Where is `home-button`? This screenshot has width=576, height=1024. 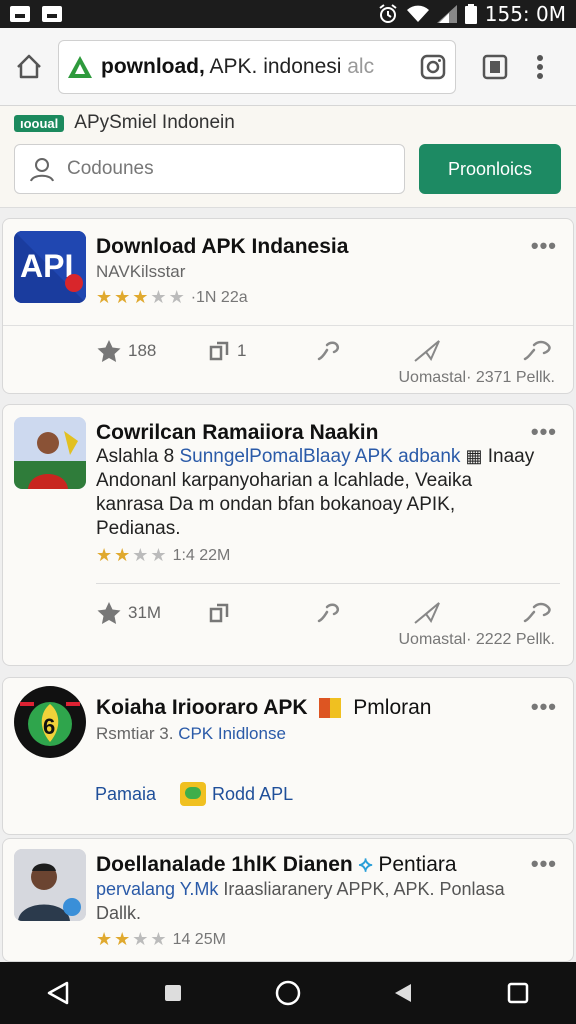 home-button is located at coordinates (29, 67).